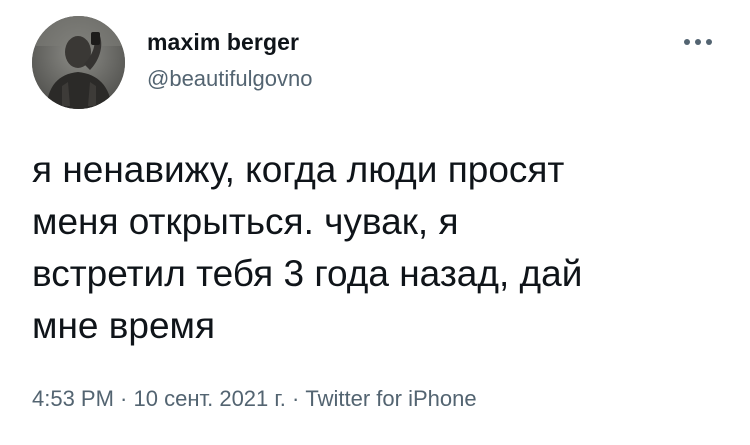 This screenshot has height=445, width=750. Describe the element at coordinates (298, 169) in the screenshot. I see `tweet-text-line: я ненавижу, когда люди просят` at that location.